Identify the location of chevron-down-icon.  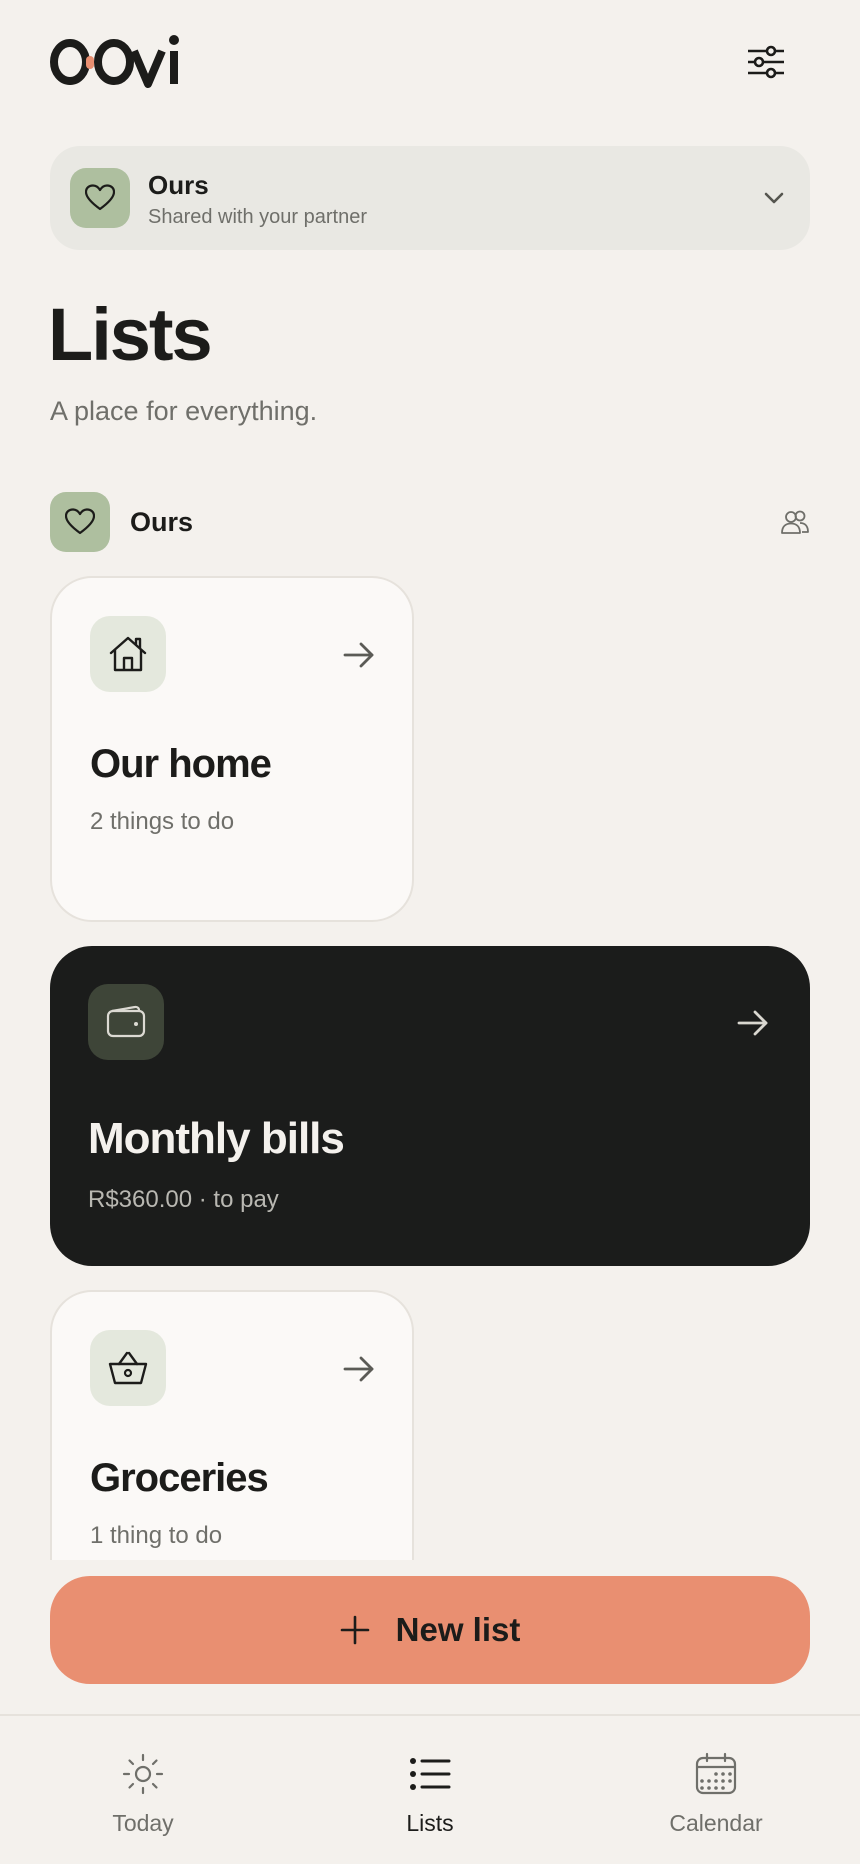
(774, 198).